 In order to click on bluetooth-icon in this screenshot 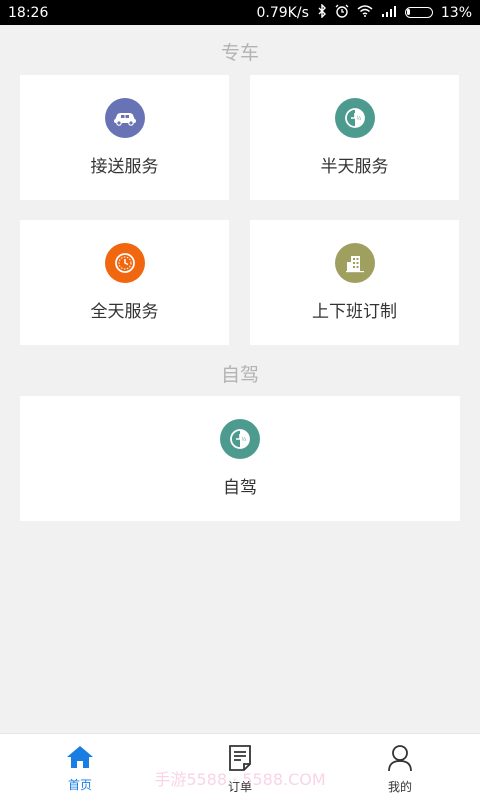, I will do `click(322, 12)`.